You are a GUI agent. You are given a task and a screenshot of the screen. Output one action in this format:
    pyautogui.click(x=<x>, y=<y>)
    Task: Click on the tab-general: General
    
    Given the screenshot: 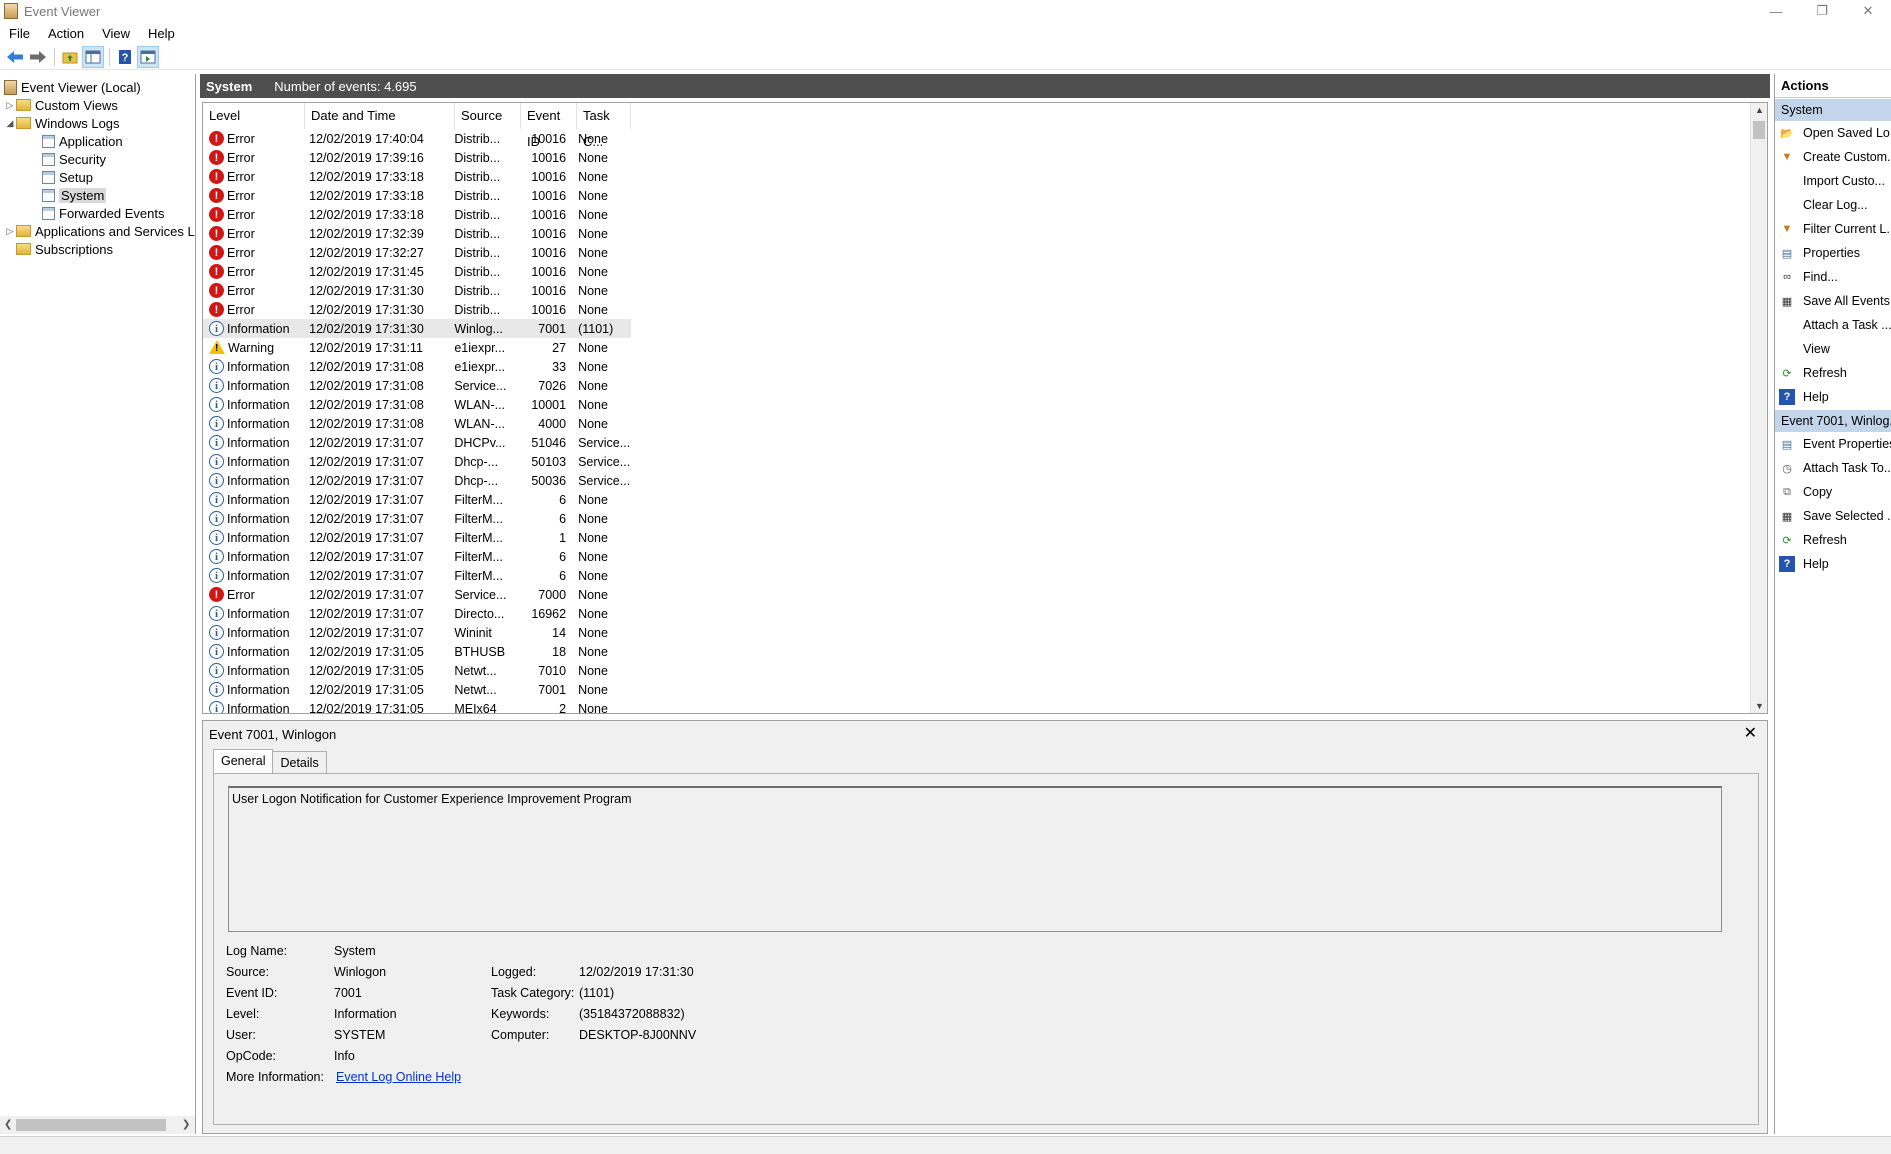 What is the action you would take?
    pyautogui.click(x=243, y=761)
    